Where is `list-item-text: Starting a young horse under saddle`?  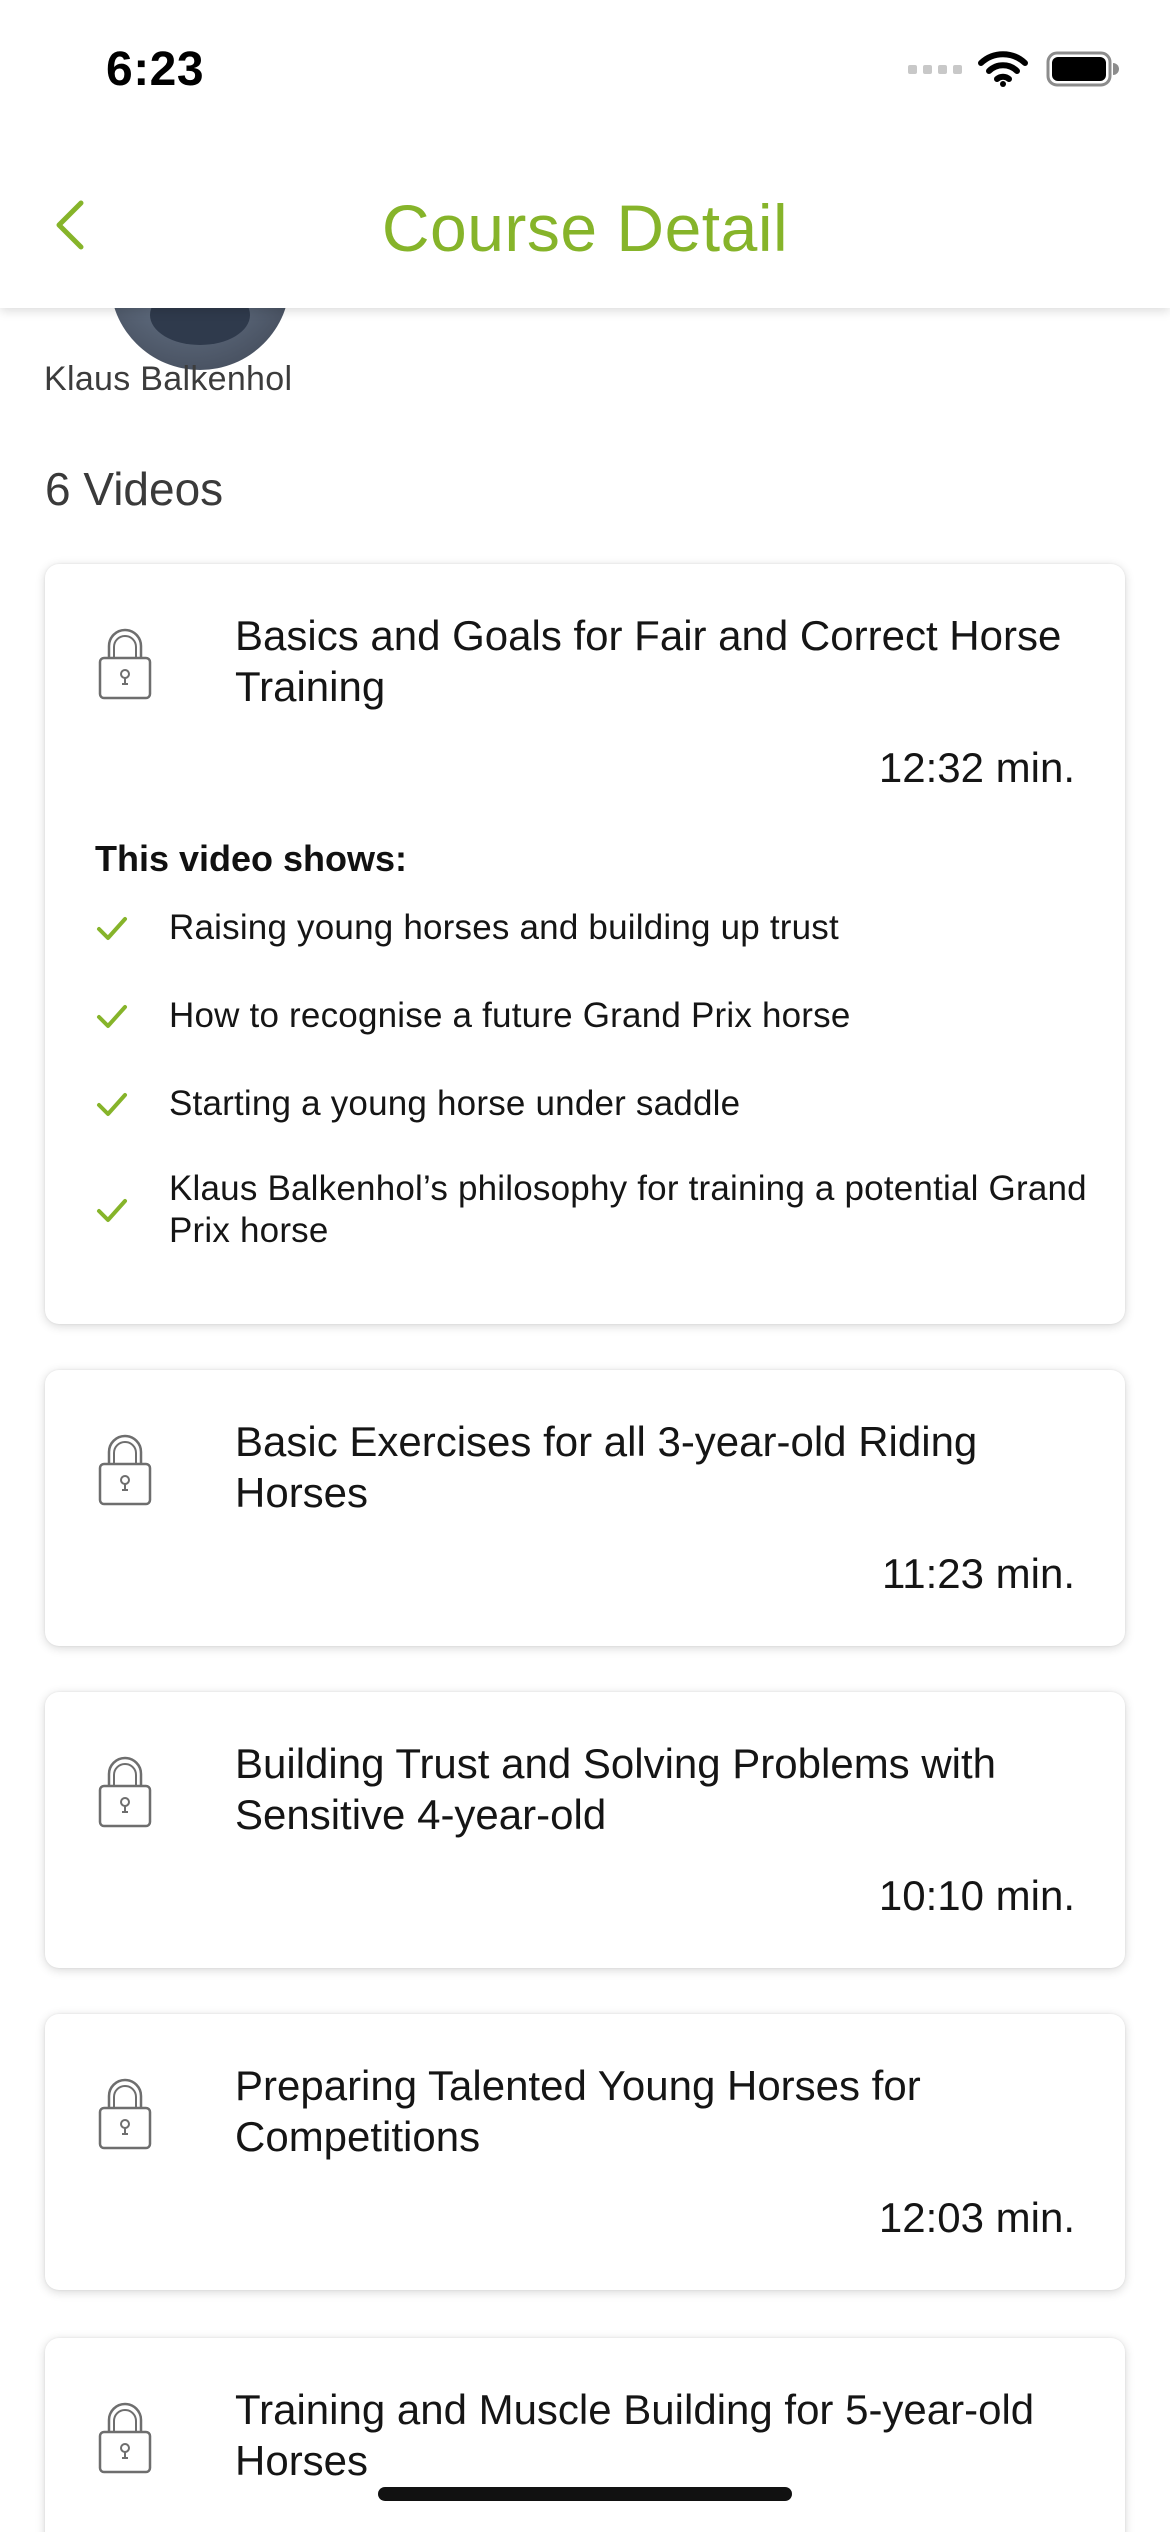
list-item-text: Starting a young horse under saddle is located at coordinates (455, 1103).